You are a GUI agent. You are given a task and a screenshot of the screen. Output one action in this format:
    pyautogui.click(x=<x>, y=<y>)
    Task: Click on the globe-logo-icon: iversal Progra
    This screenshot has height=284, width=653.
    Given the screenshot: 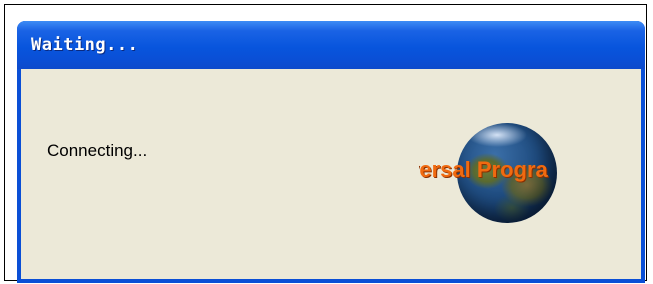 What is the action you would take?
    pyautogui.click(x=506, y=174)
    